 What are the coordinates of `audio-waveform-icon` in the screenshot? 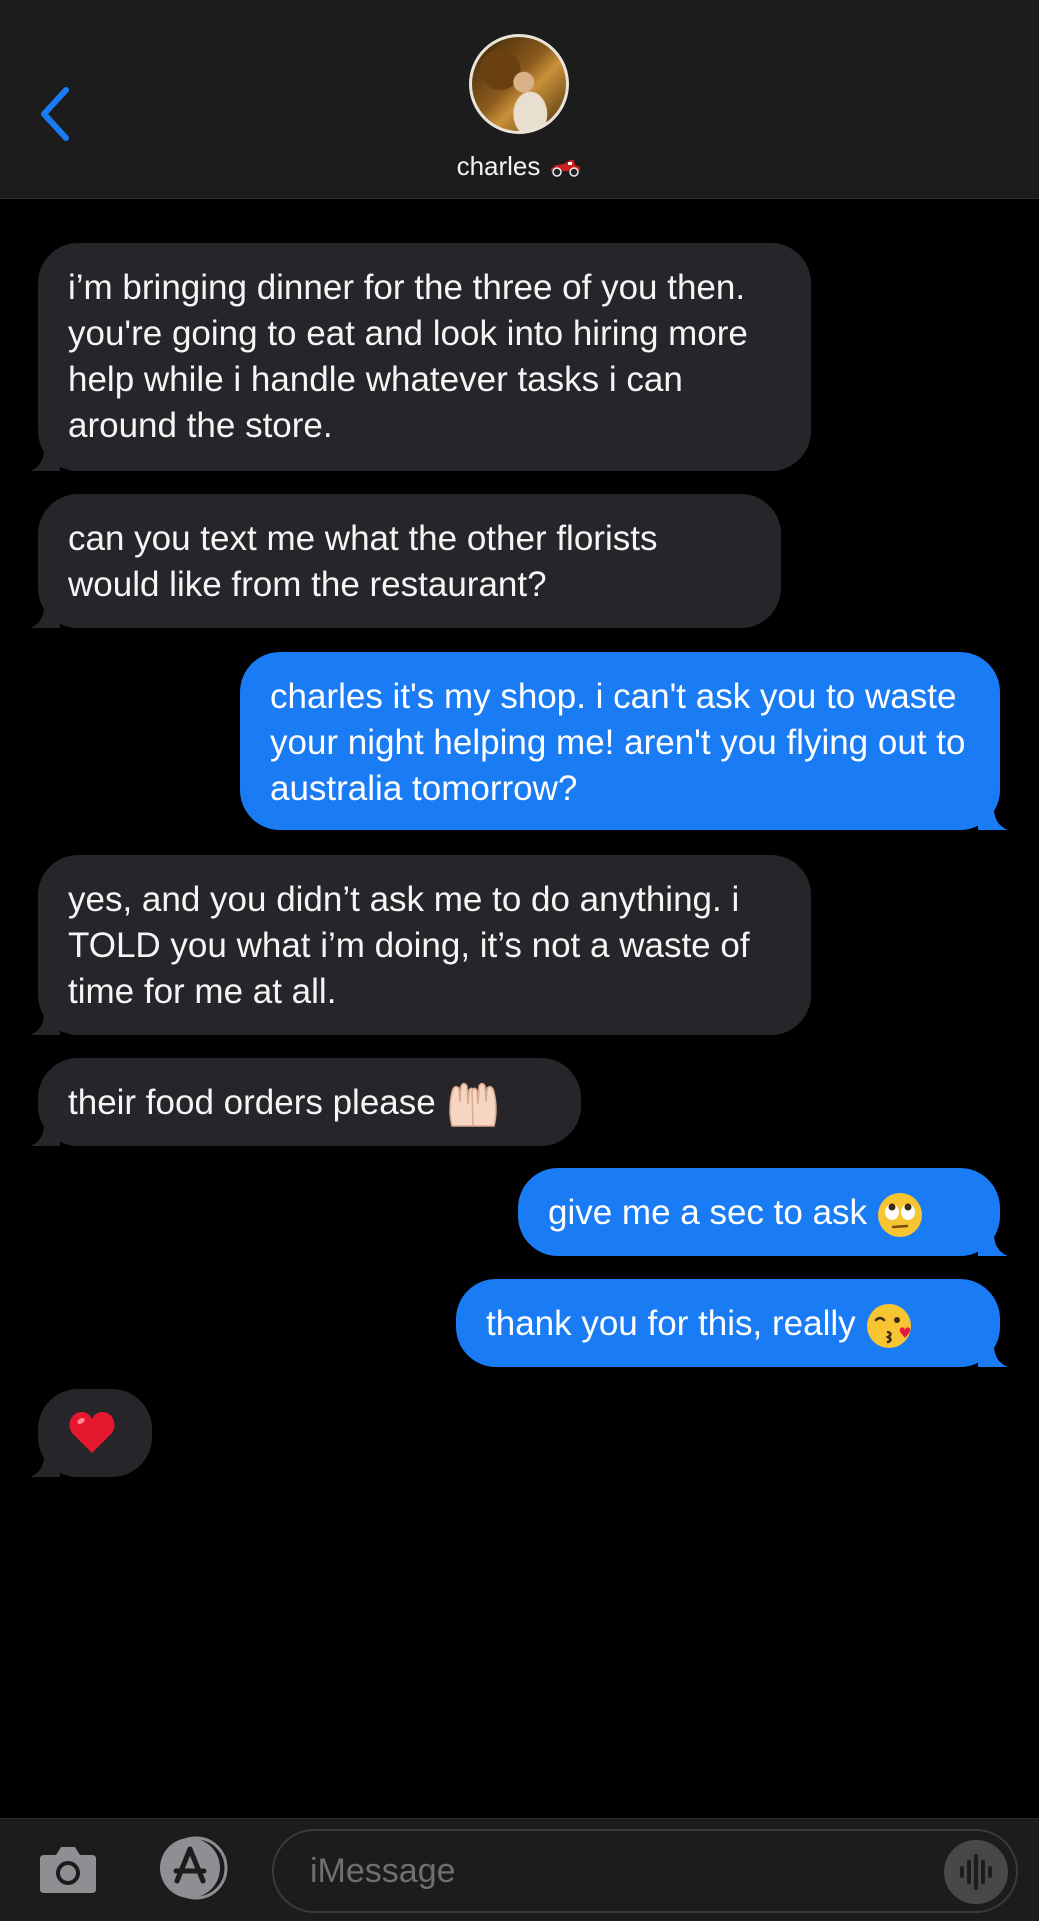 It's located at (976, 1872).